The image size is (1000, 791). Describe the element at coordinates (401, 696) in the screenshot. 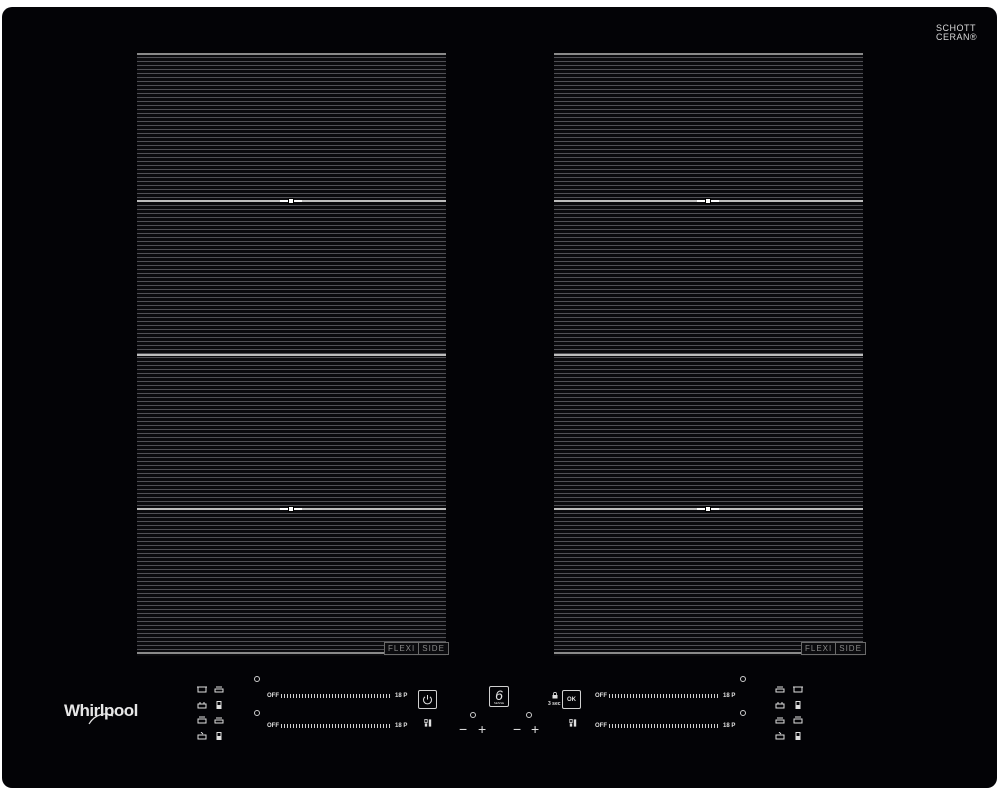

I see `left-top-max-label: 18 P` at that location.